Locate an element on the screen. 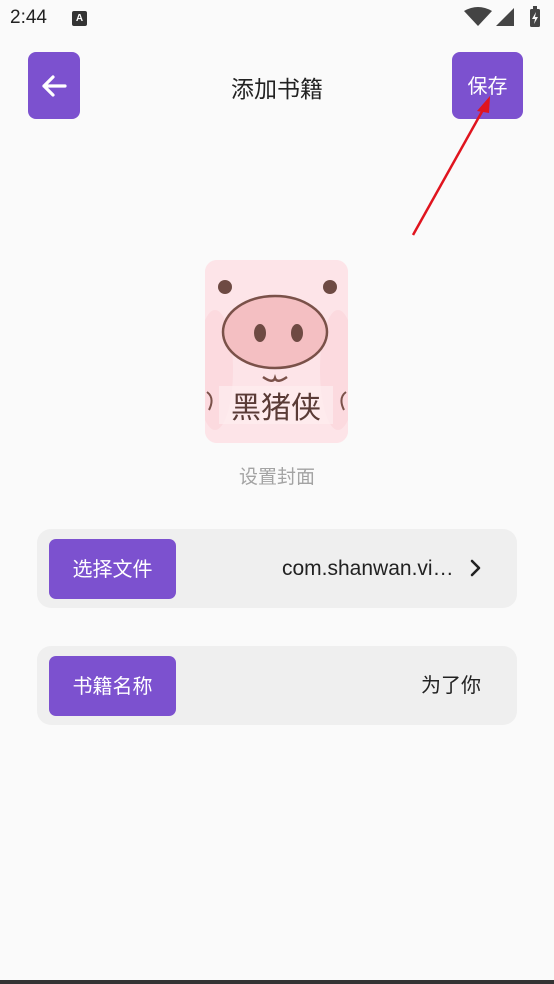 Image resolution: width=554 pixels, height=984 pixels. chevron-right-icon is located at coordinates (475, 568).